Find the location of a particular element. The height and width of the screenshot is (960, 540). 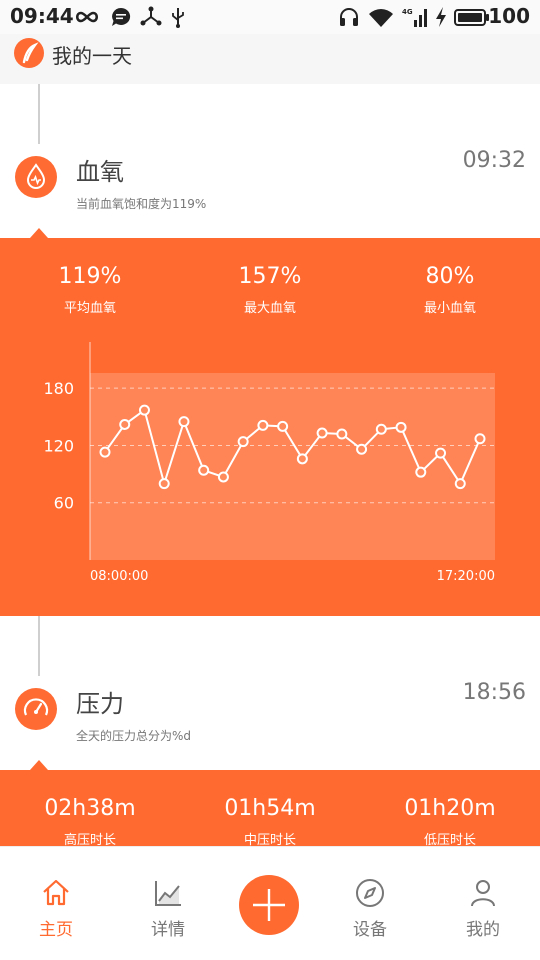

stat-value: 01h20m is located at coordinates (450, 808).